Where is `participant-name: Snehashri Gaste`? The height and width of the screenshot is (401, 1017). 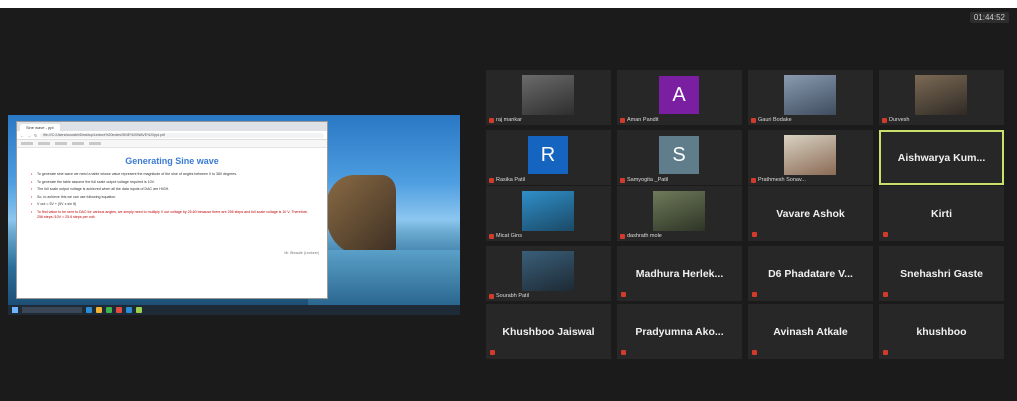
participant-name: Snehashri Gaste is located at coordinates (941, 273).